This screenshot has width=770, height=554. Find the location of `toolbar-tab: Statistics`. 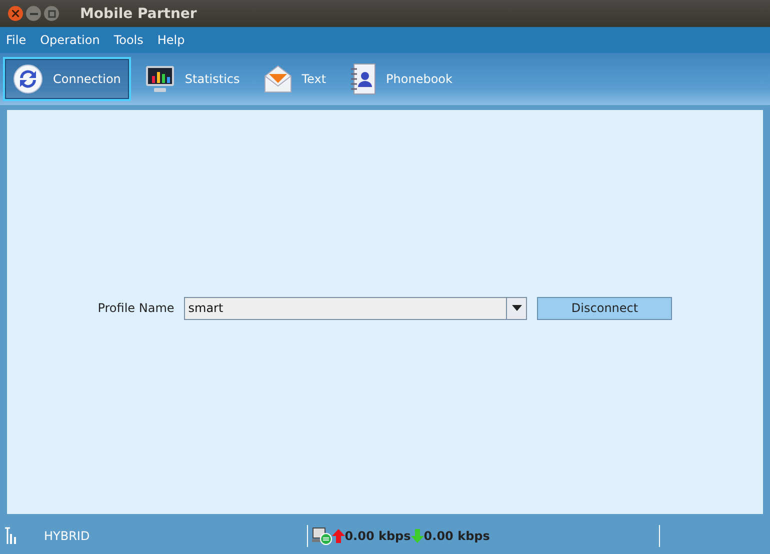

toolbar-tab: Statistics is located at coordinates (192, 79).